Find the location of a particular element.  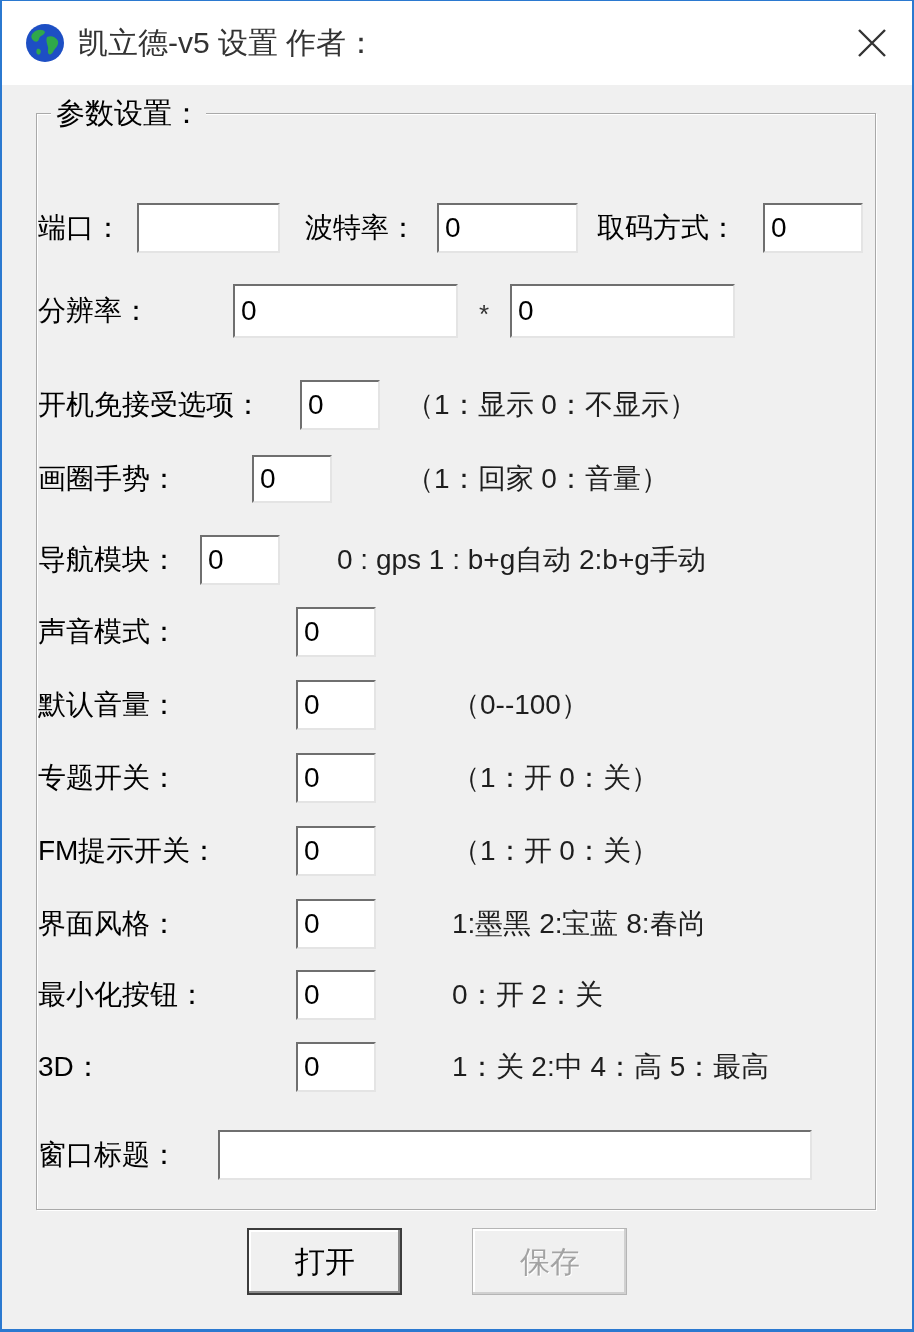

field-label: 声音模式： is located at coordinates (108, 632).